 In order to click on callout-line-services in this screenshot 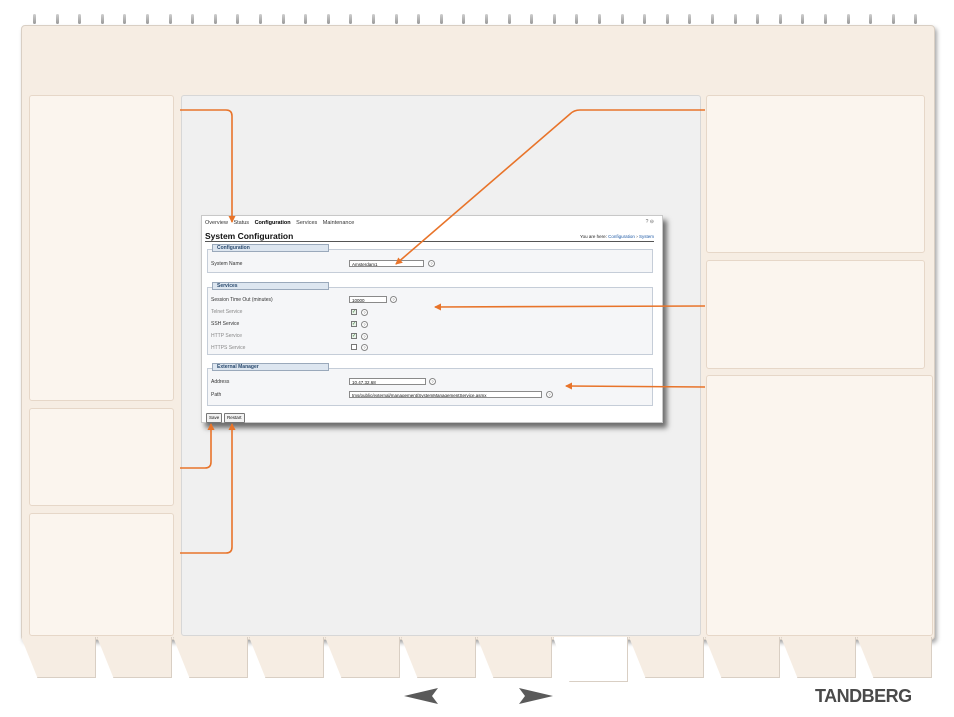, I will do `click(570, 307)`.